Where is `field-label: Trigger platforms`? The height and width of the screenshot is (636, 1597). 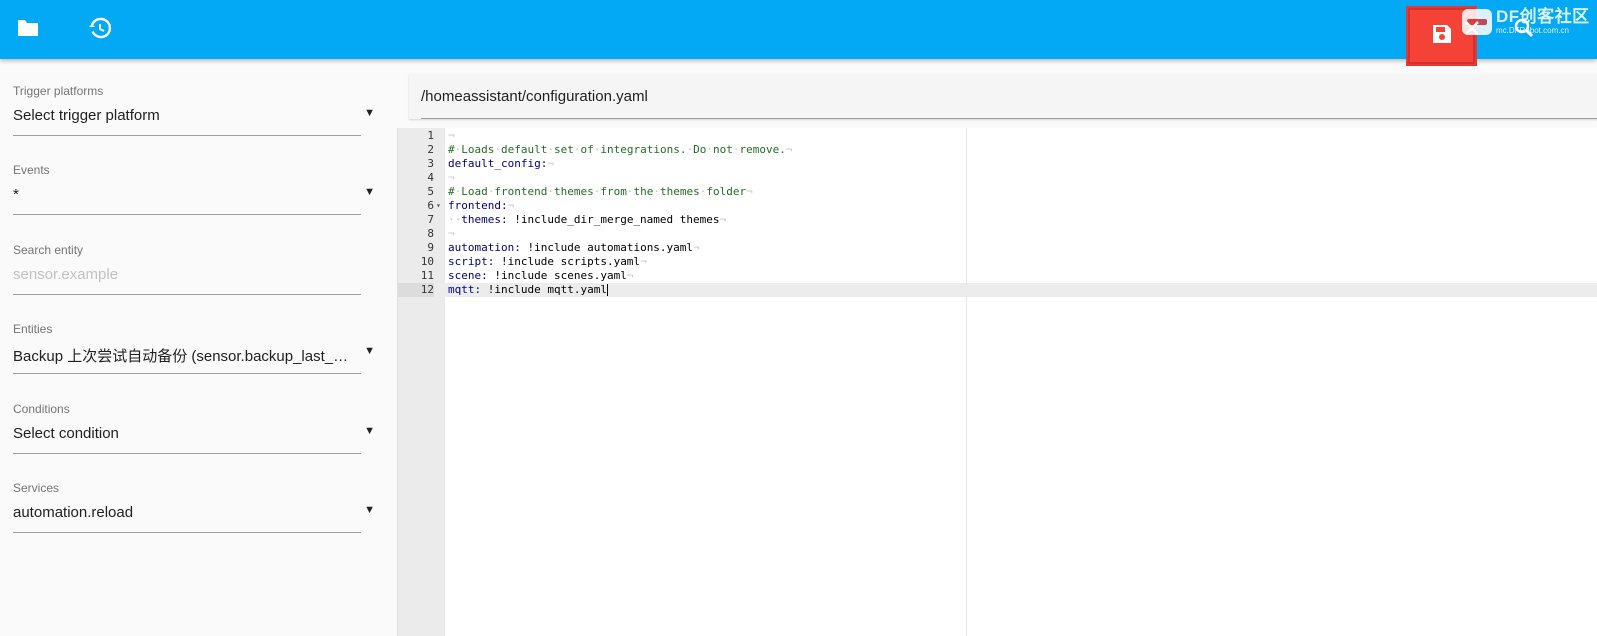
field-label: Trigger platforms is located at coordinates (58, 91).